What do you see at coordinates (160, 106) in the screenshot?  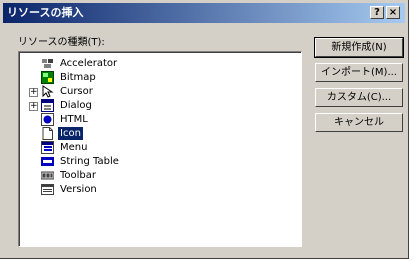 I see `tree-item-dialog: + Dialog` at bounding box center [160, 106].